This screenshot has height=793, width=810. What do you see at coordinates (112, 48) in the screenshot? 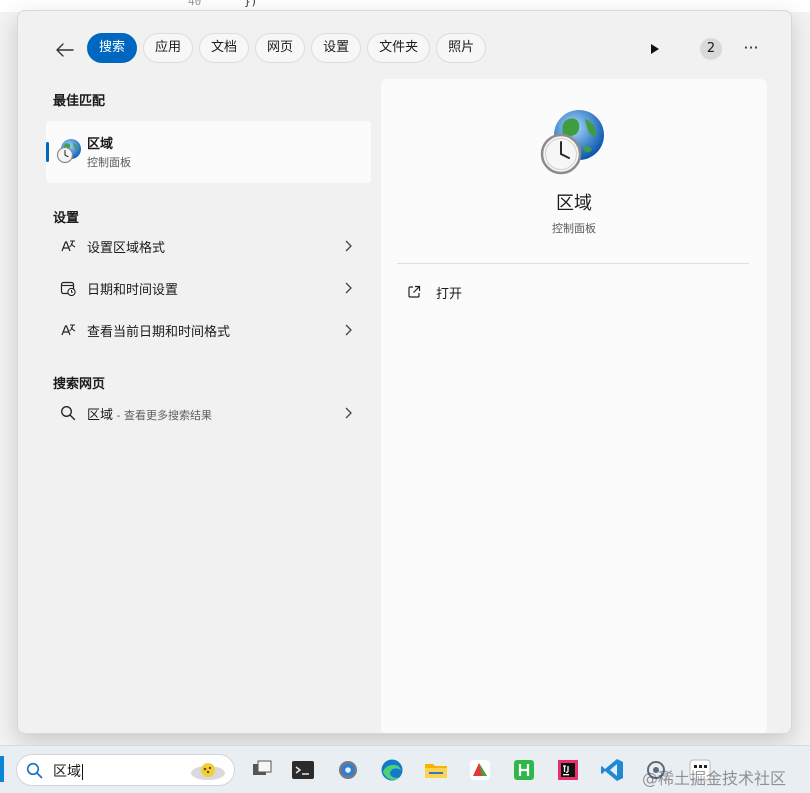
I see `tab-search: 搜索` at bounding box center [112, 48].